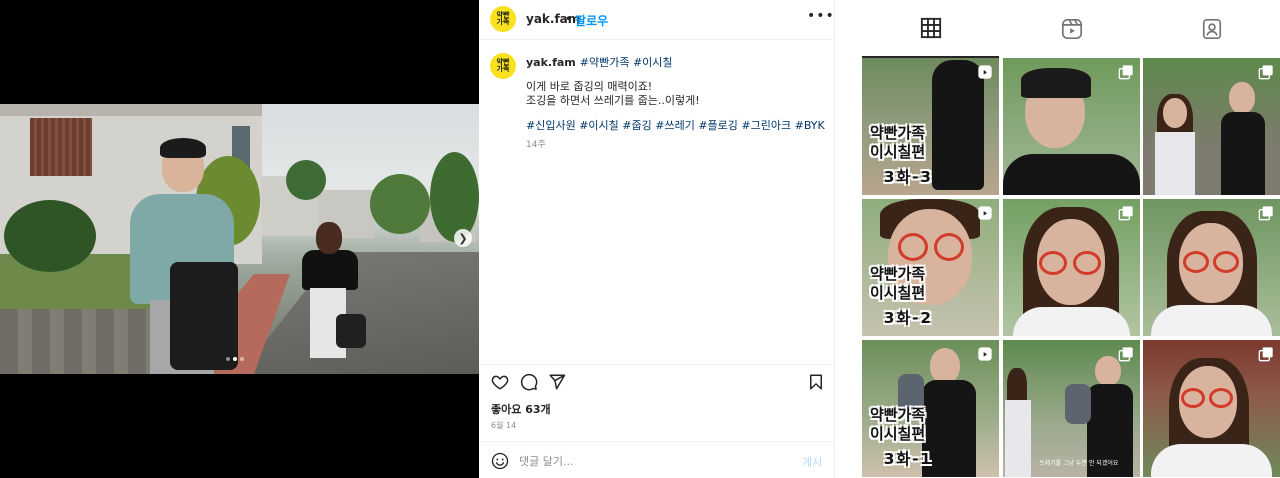 This screenshot has width=1280, height=478. Describe the element at coordinates (810, 125) in the screenshot. I see `hashtag-link: #BYK` at that location.